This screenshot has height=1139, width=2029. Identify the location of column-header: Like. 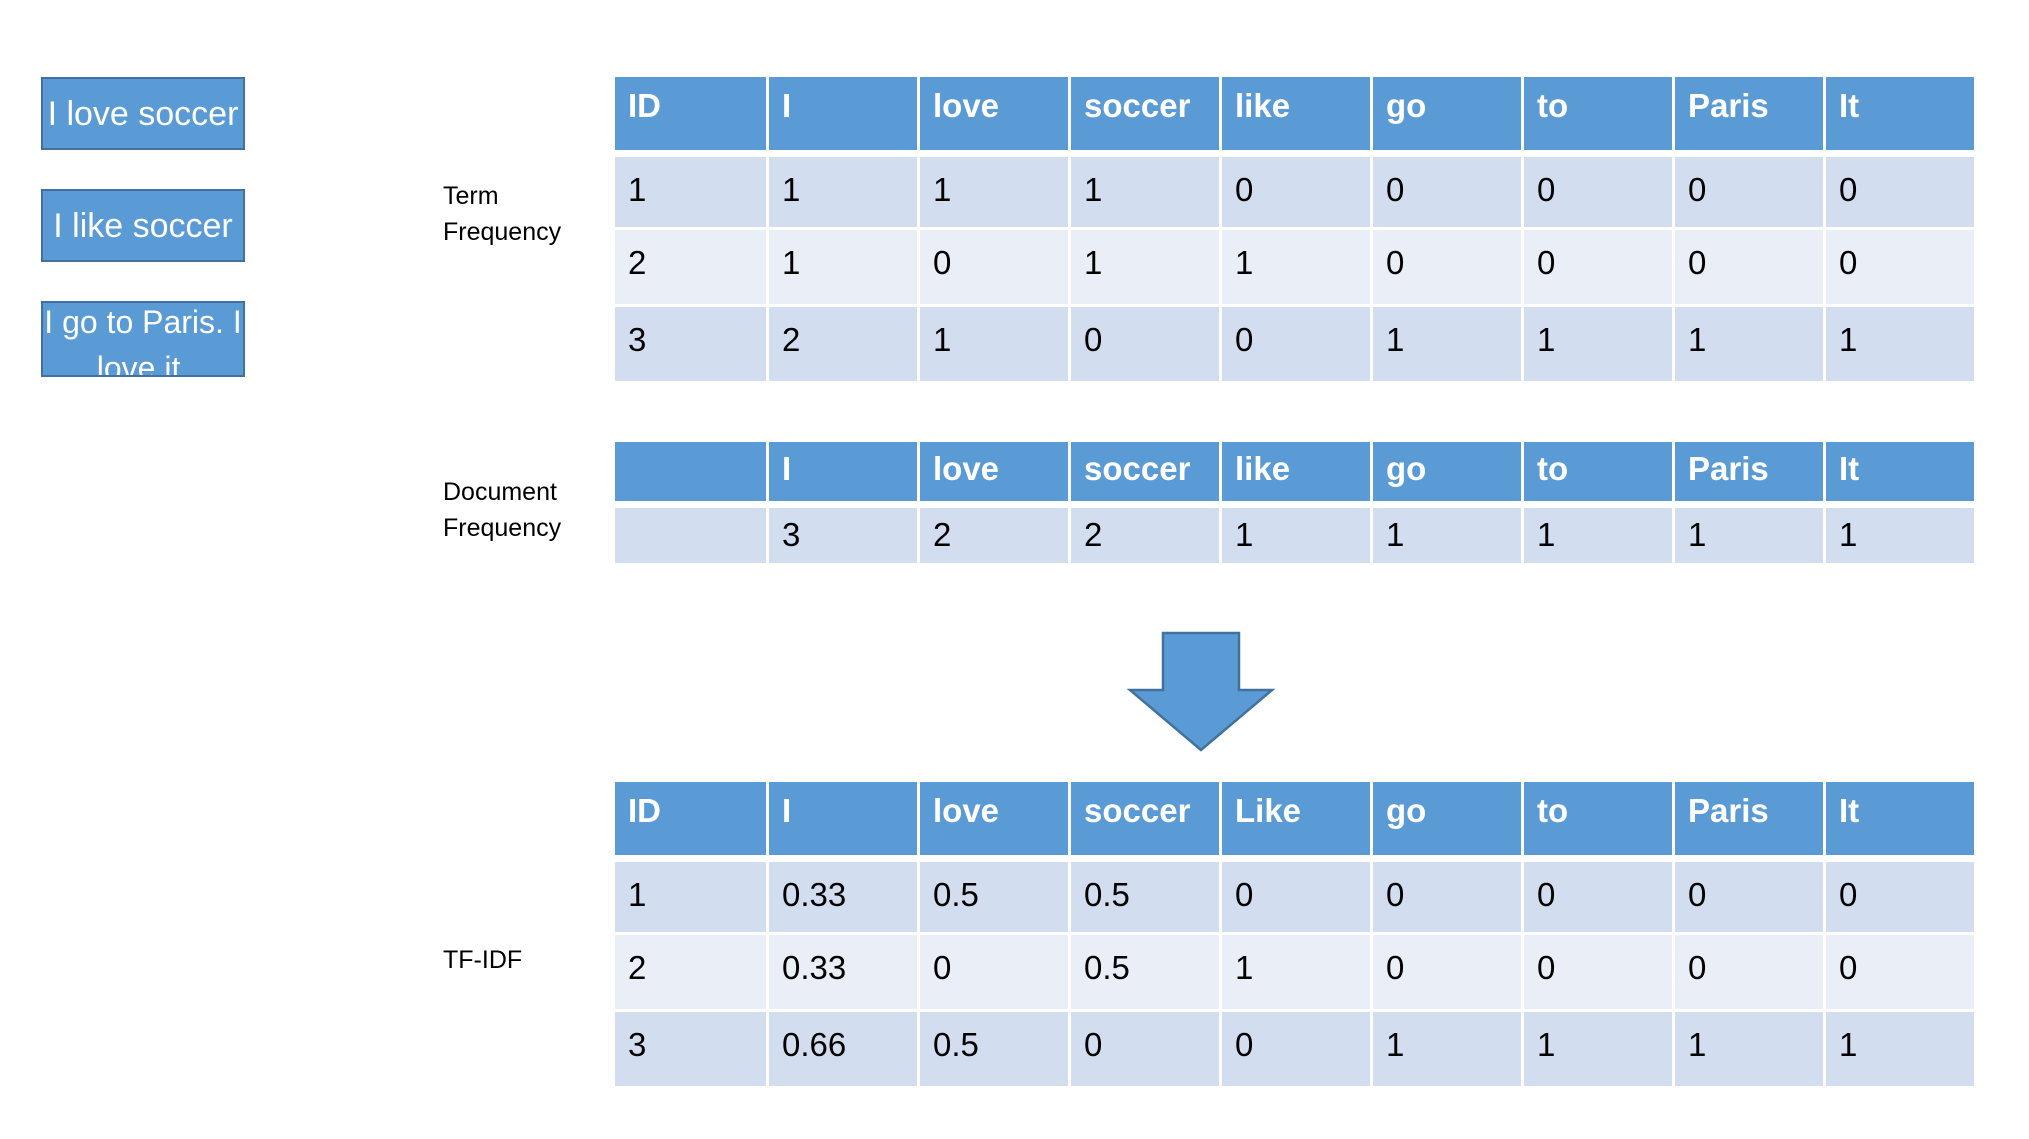
(1296, 818).